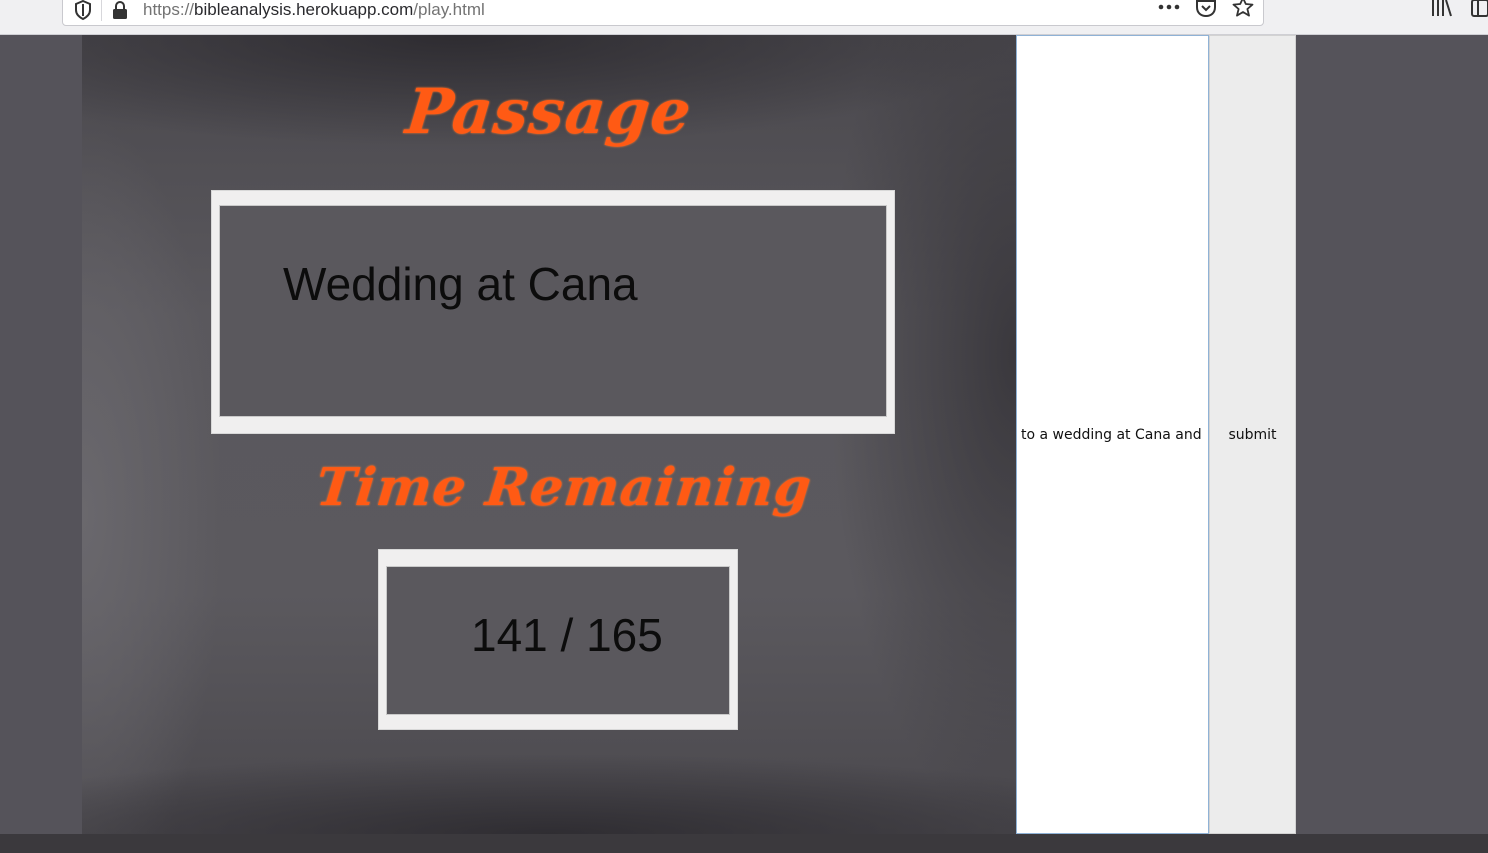  Describe the element at coordinates (1169, 11) in the screenshot. I see `more-icon` at that location.